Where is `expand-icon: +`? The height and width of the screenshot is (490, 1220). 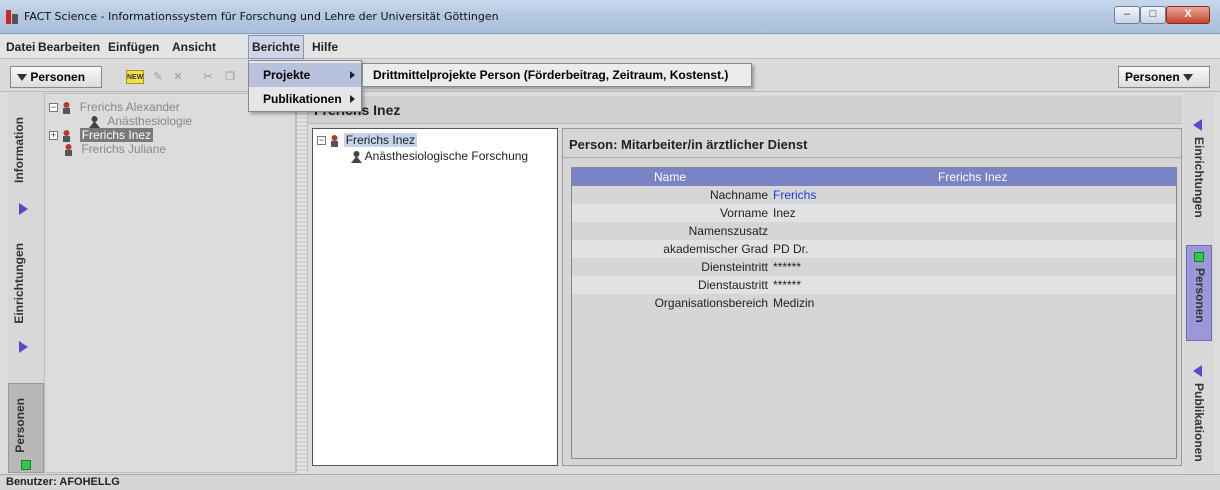
expand-icon: + is located at coordinates (53, 136).